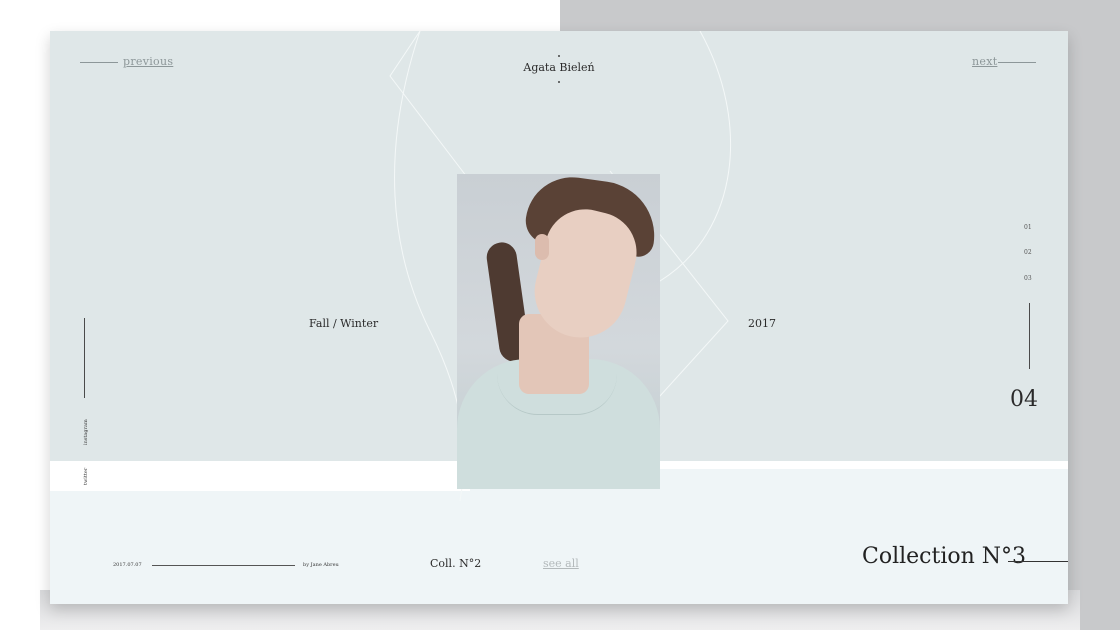 The width and height of the screenshot is (1120, 630). Describe the element at coordinates (1028, 227) in the screenshot. I see `slide-index-1: 01` at that location.